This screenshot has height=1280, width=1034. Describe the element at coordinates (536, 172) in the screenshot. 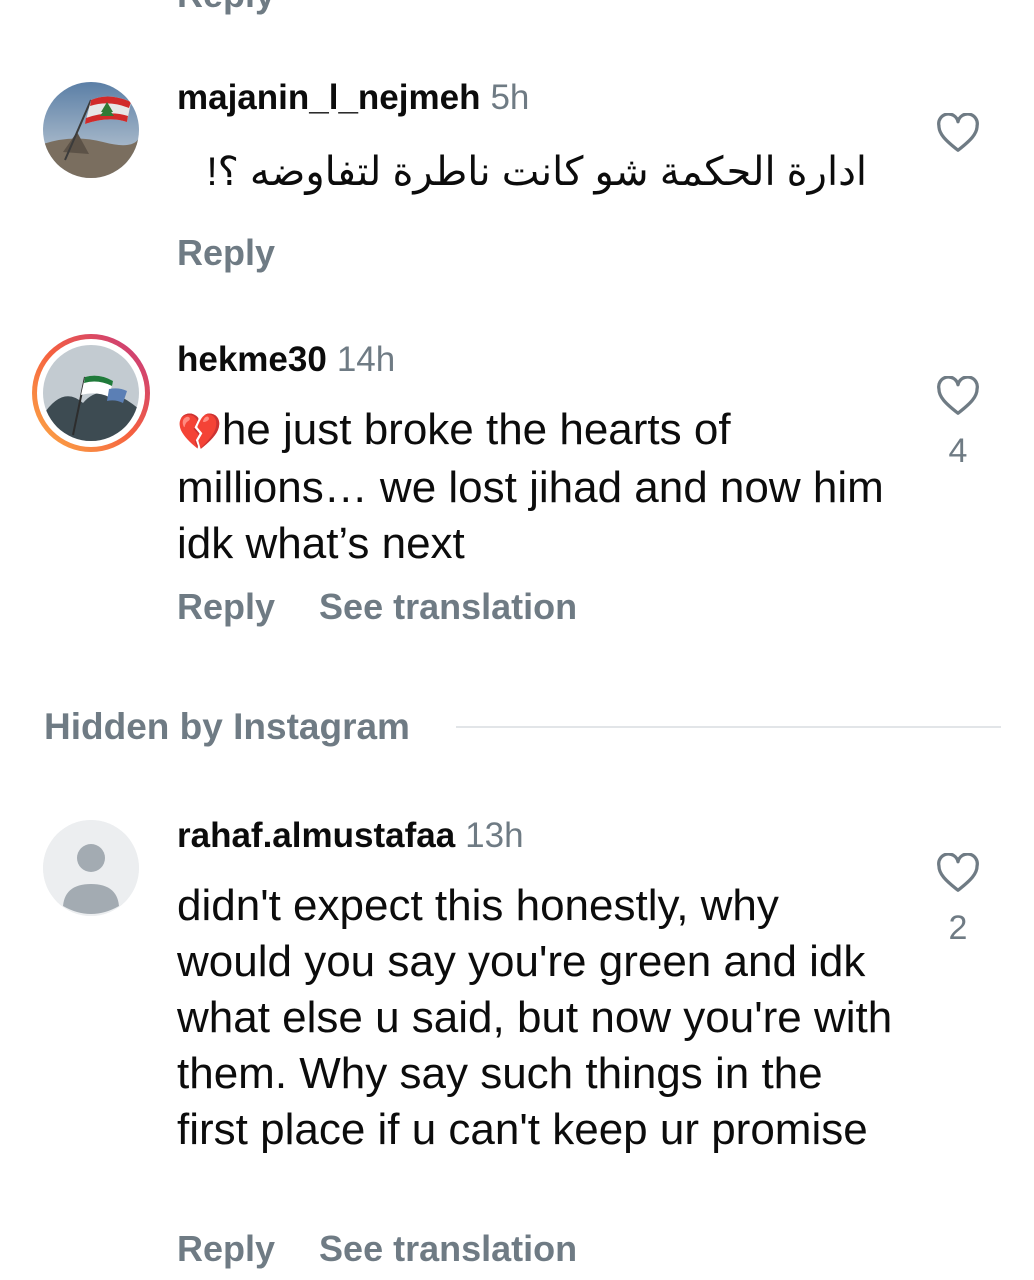

I see `comment-text: ادارة الحكمة شو كانت ناطرة لتفاوضه ؟!` at that location.